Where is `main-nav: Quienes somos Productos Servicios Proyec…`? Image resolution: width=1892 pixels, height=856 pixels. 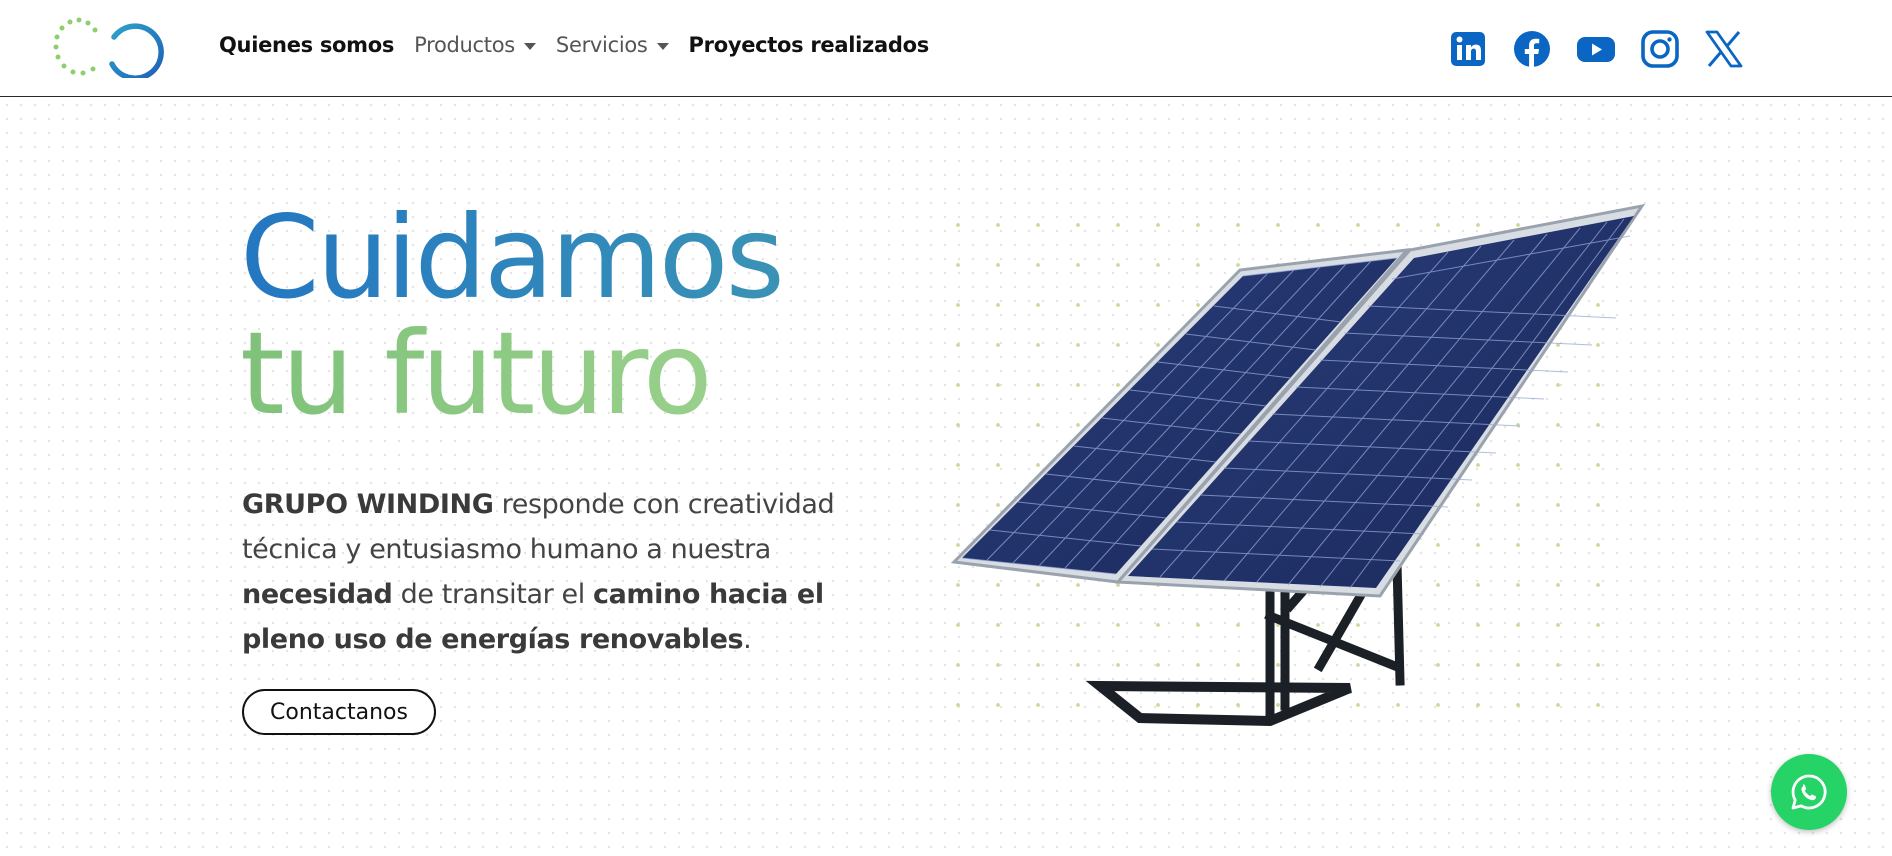
main-nav: Quienes somos Productos Servicios Proyec… is located at coordinates (584, 45).